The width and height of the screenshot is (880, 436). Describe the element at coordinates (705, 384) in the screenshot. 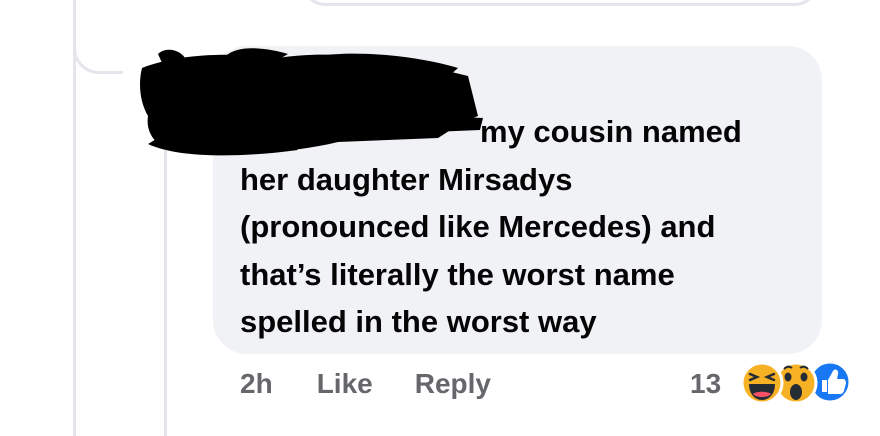

I see `reaction-count: 13` at that location.